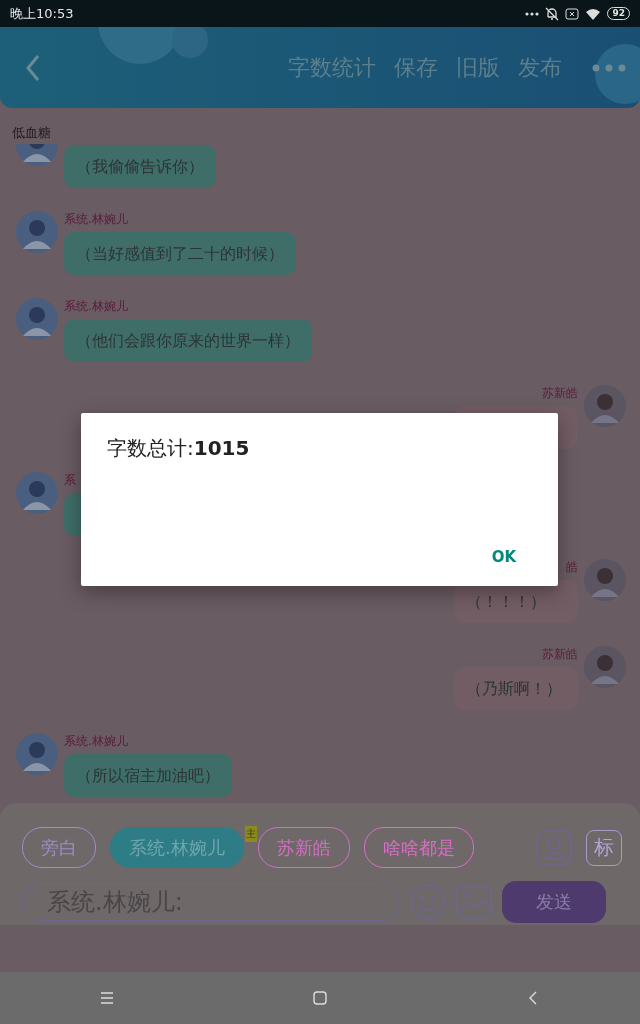  I want to click on header-action: 发布, so click(540, 67).